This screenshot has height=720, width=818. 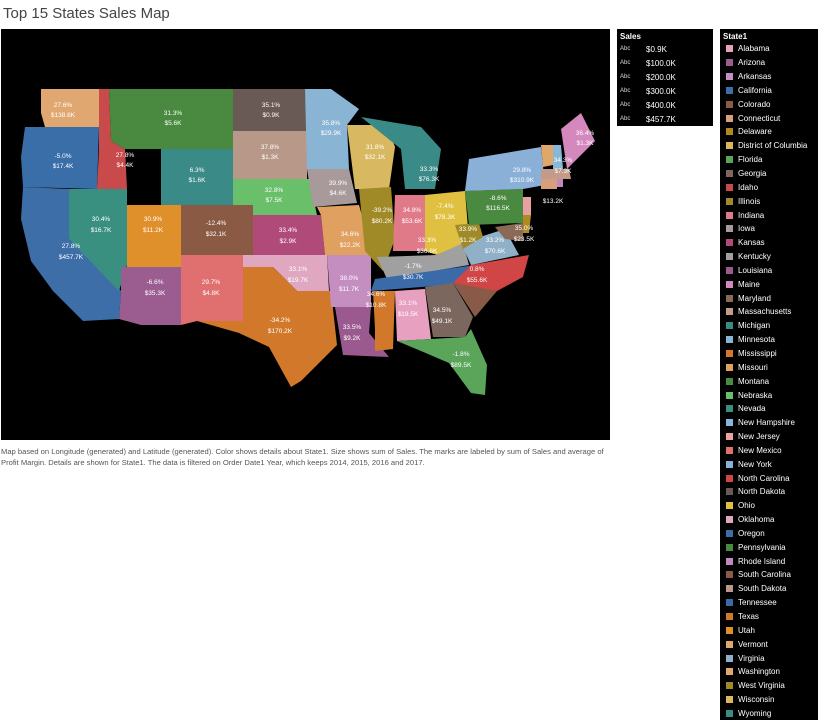 What do you see at coordinates (270, 110) in the screenshot?
I see `state-north-dakota` at bounding box center [270, 110].